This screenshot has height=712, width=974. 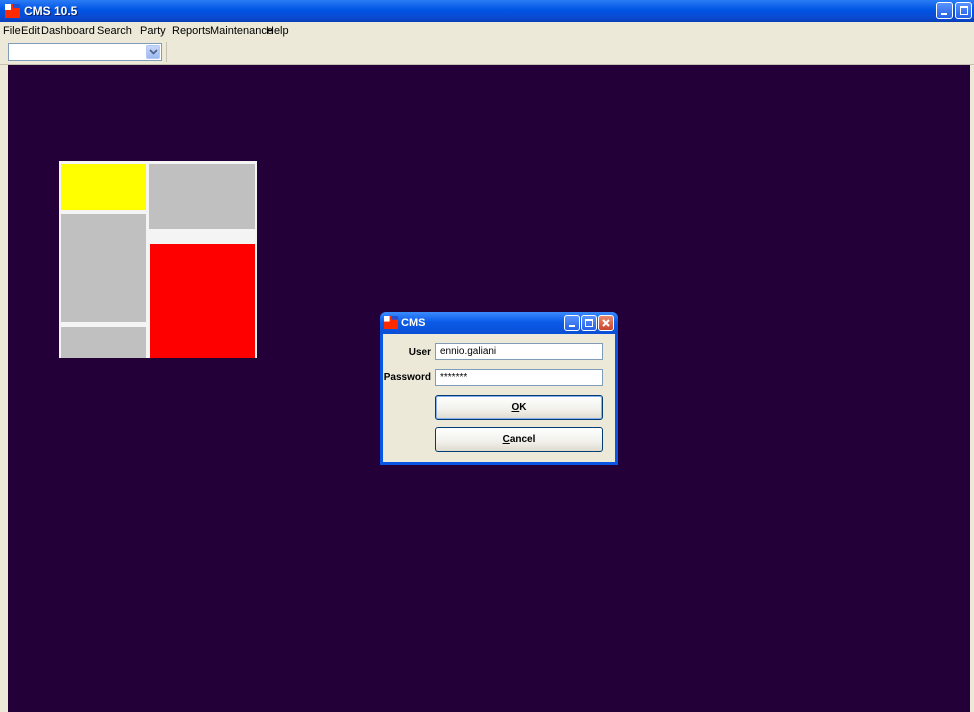 I want to click on password-label: Password, so click(x=407, y=377).